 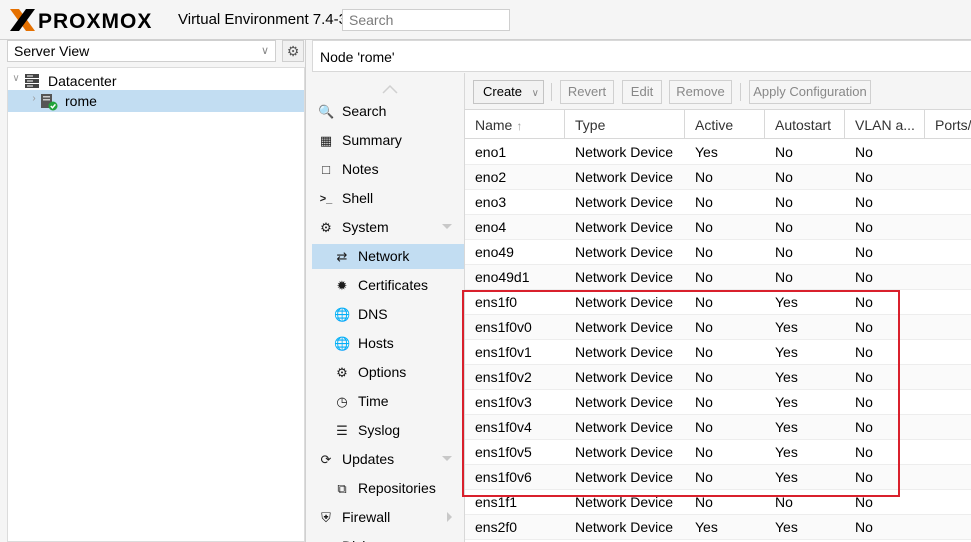 I want to click on apply-configuration-button: Apply Configuration, so click(x=810, y=92).